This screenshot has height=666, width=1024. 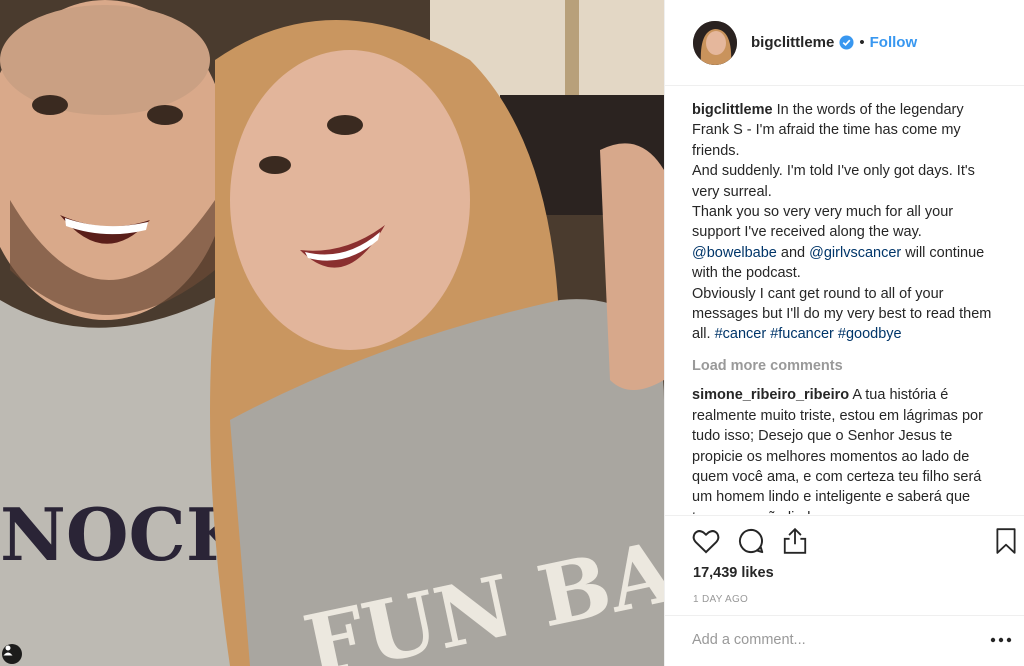 What do you see at coordinates (733, 573) in the screenshot?
I see `likes-count: 17,439 likes` at bounding box center [733, 573].